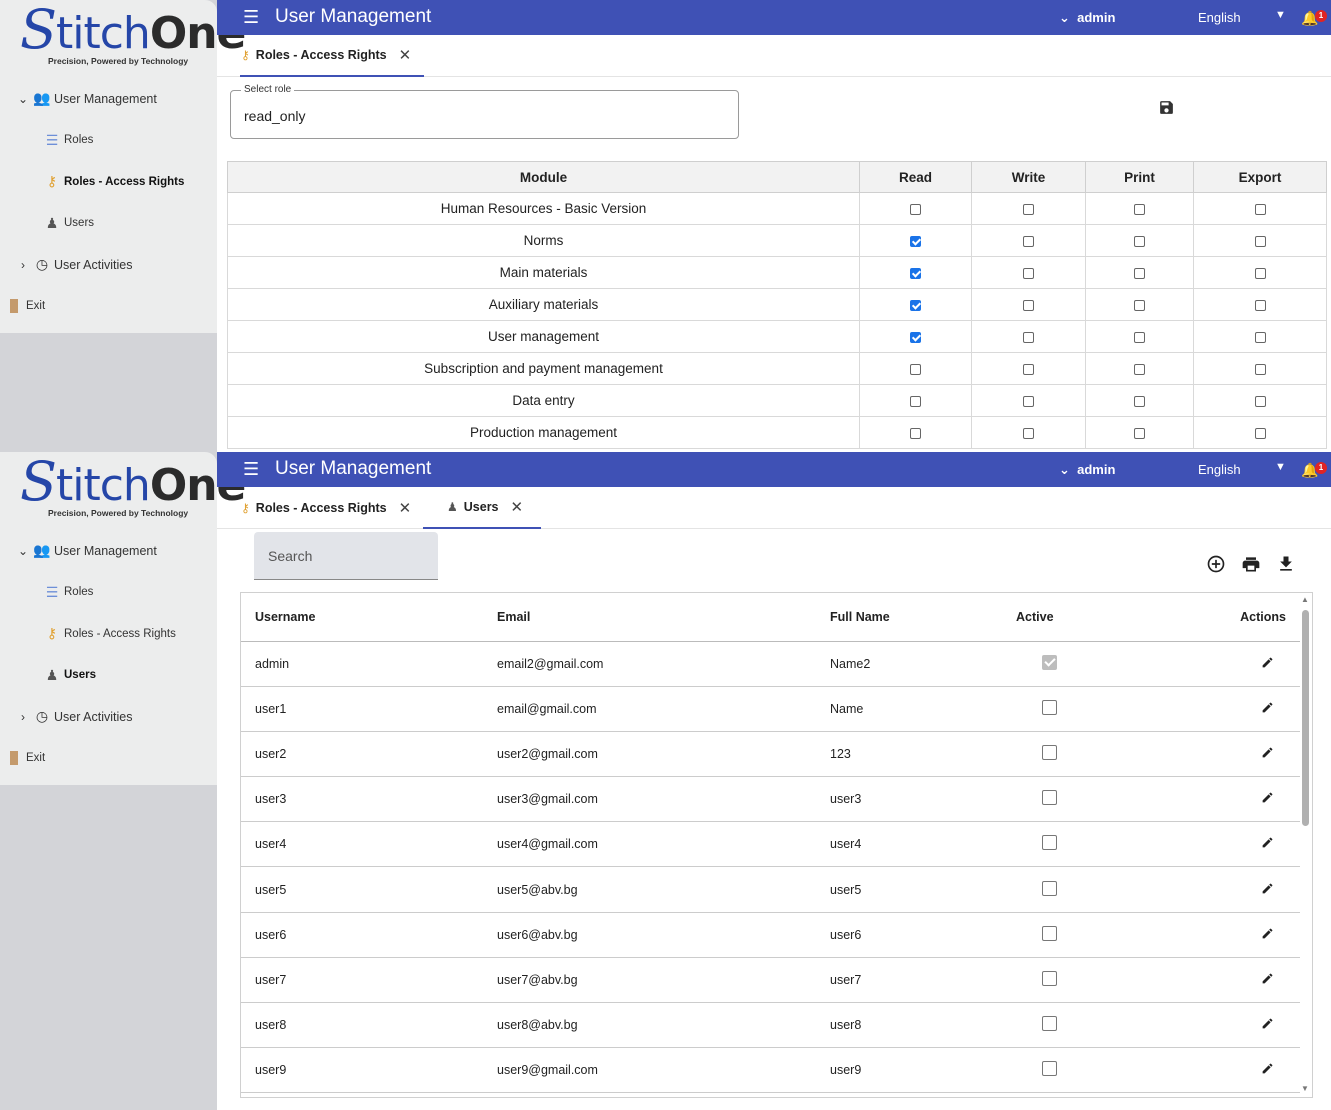  Describe the element at coordinates (770, 844) in the screenshot. I see `table-row: user4 user4@gmail.com user4` at that location.